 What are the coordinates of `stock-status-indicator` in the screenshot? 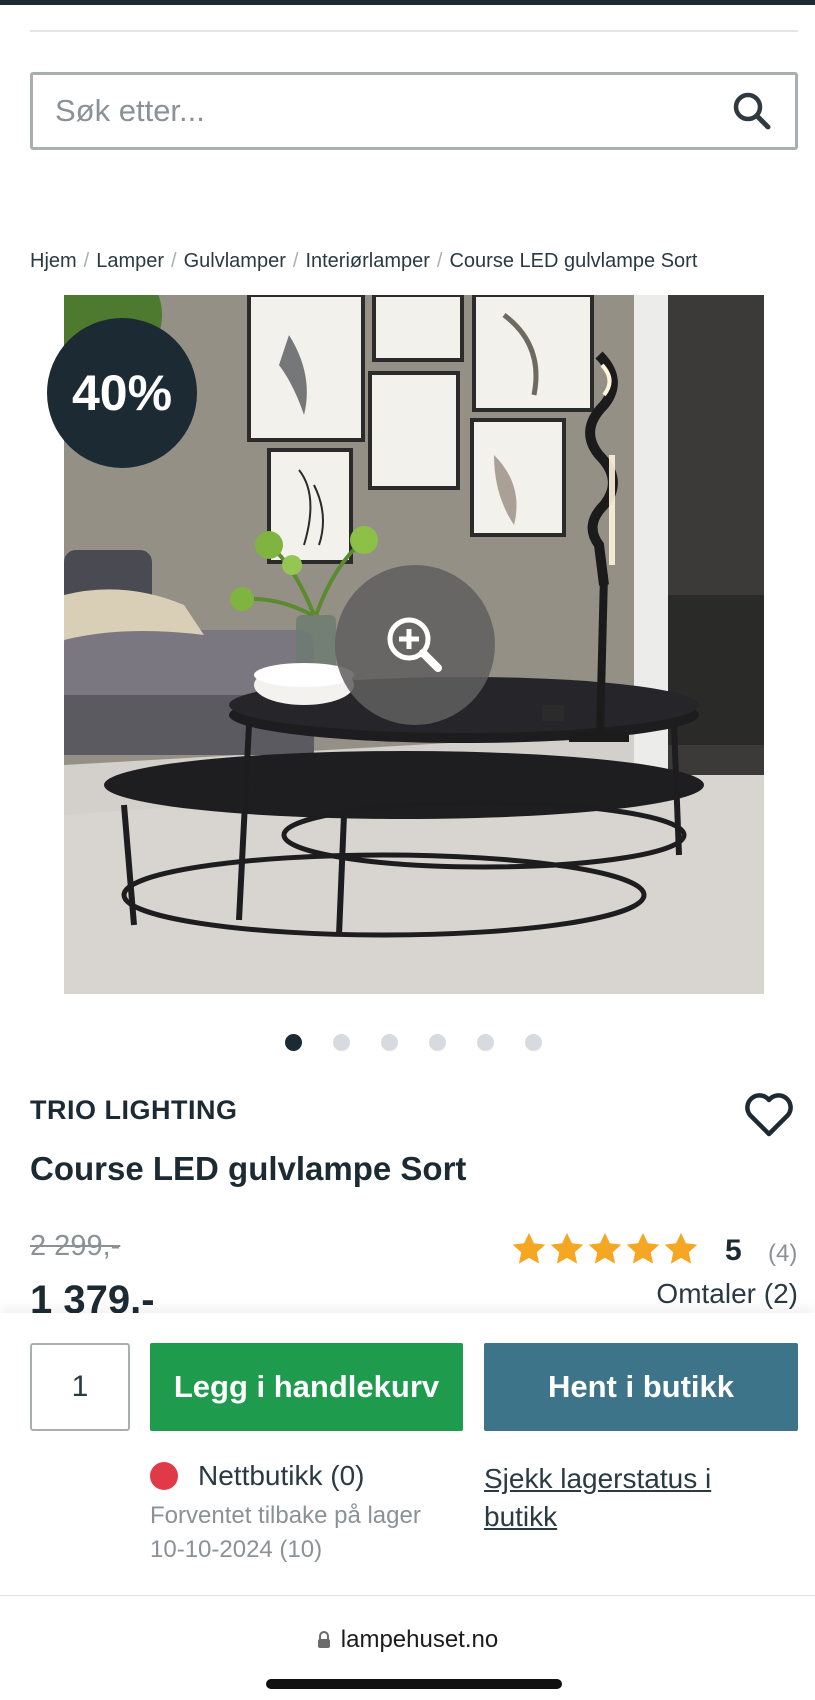 It's located at (164, 1476).